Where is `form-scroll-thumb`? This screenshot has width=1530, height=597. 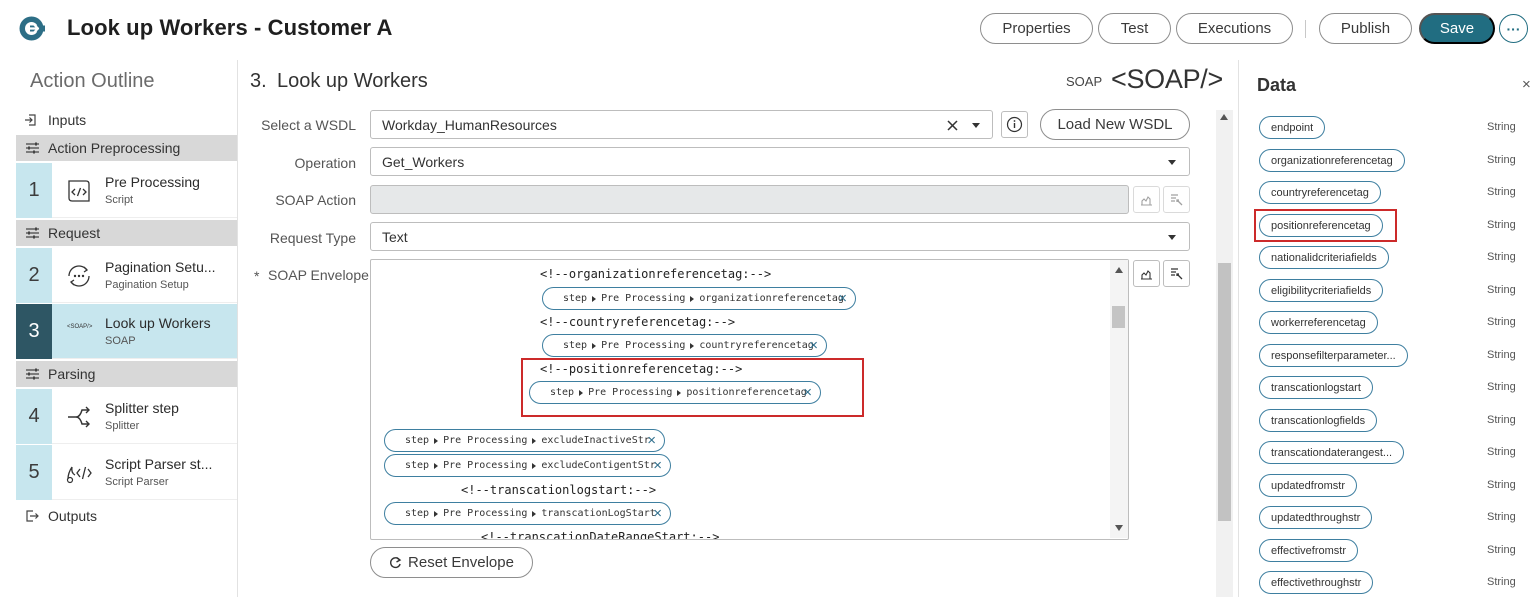 form-scroll-thumb is located at coordinates (1224, 392).